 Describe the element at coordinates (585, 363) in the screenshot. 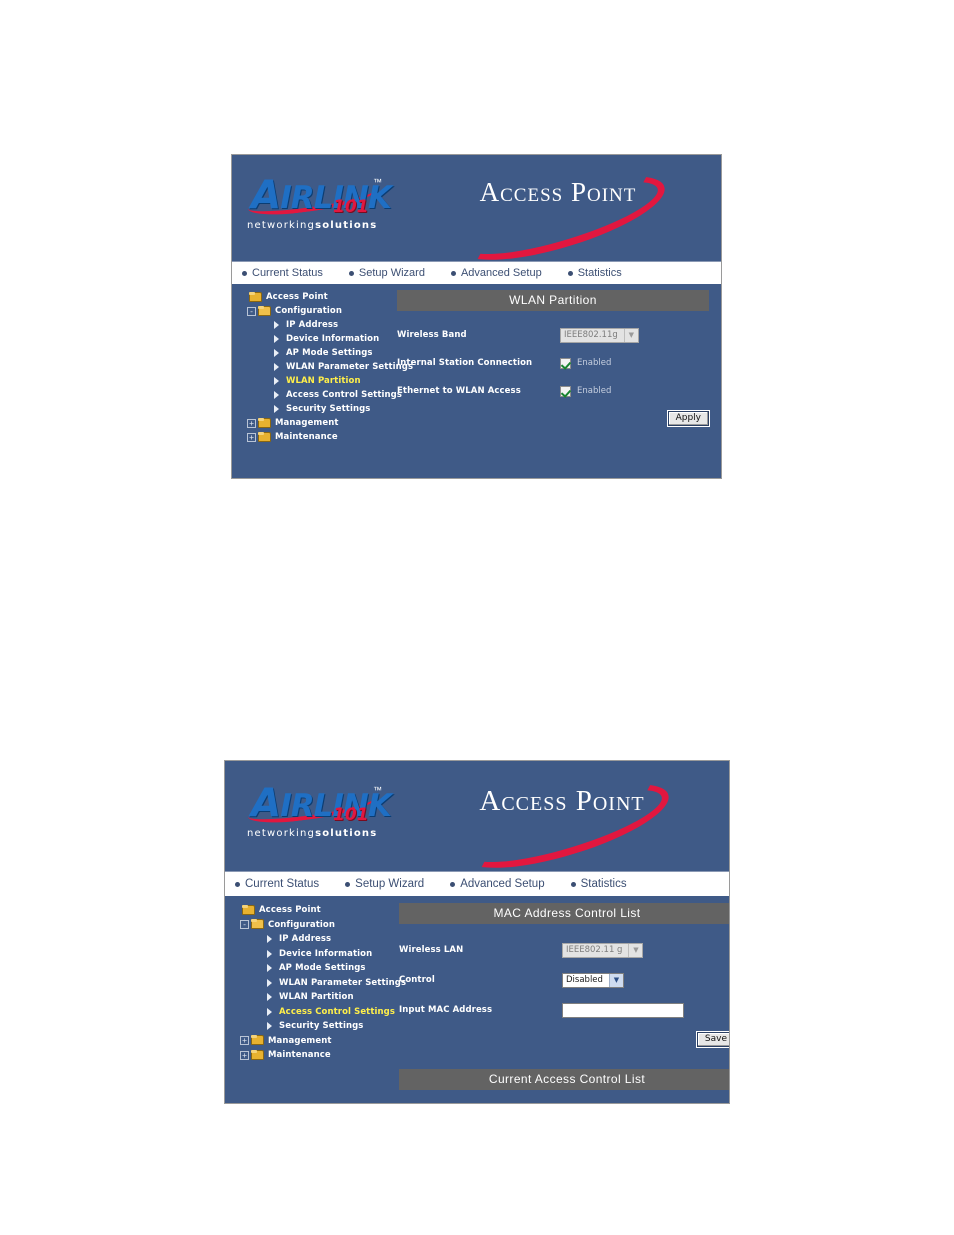

I see `internal-station-checkbox-row: Enabled` at that location.